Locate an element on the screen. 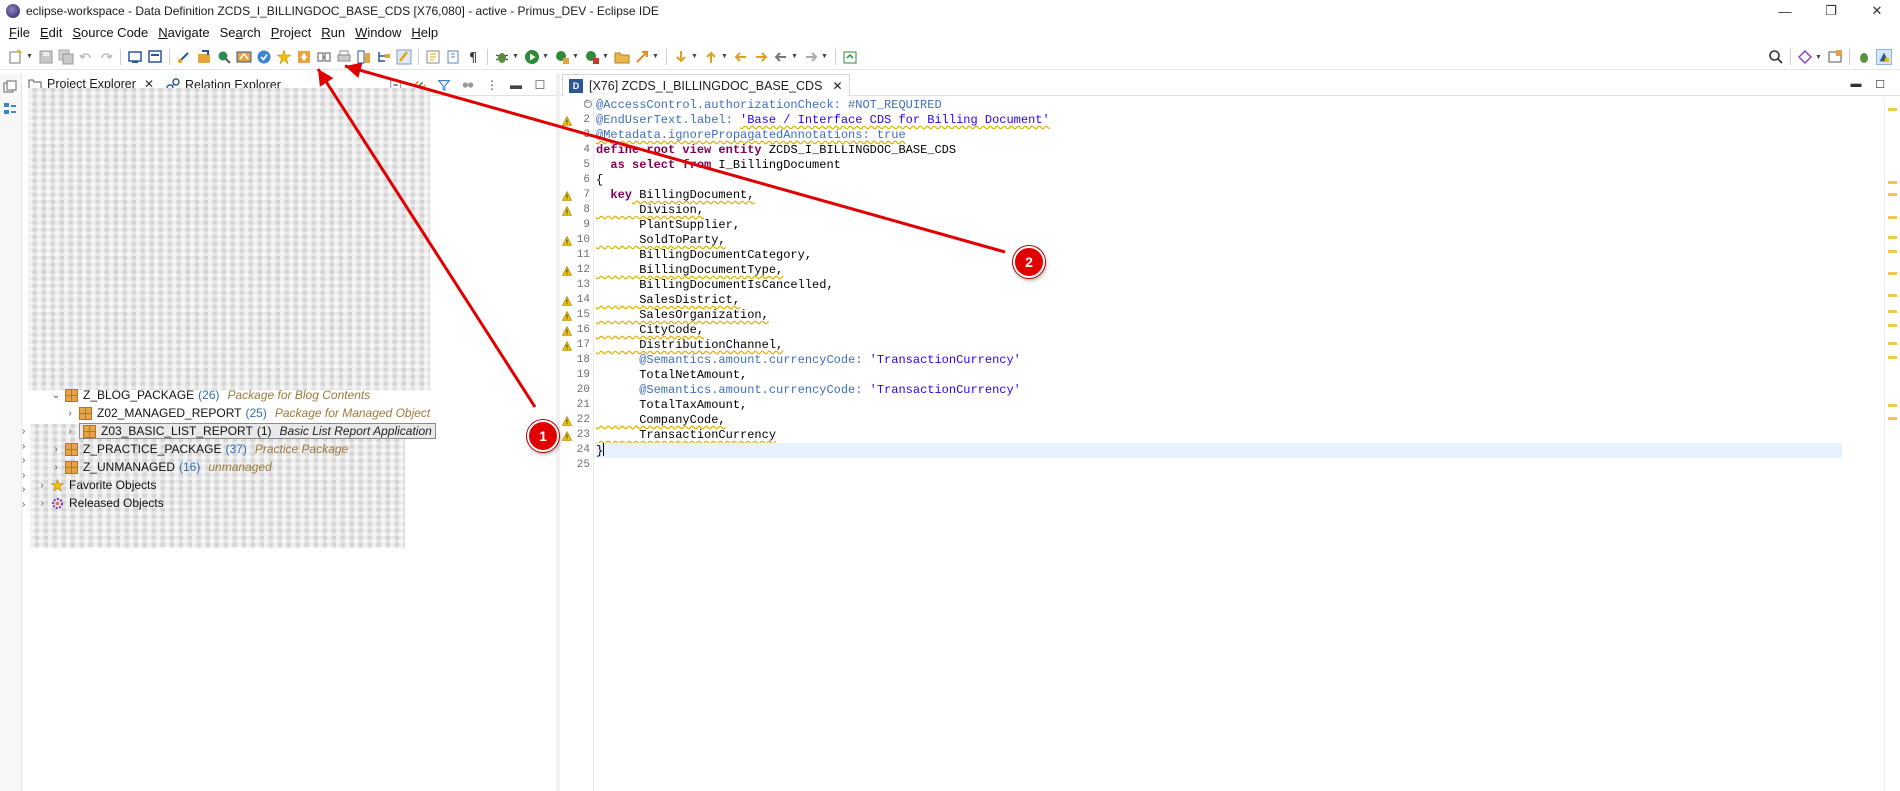  menu-item-navigate: Navigate is located at coordinates (183, 33).